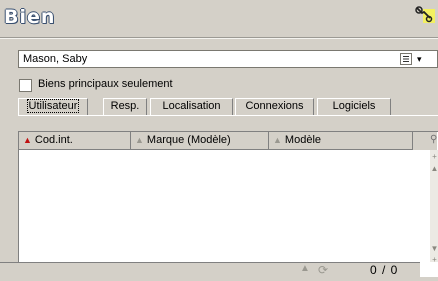 The height and width of the screenshot is (281, 438). What do you see at coordinates (125, 106) in the screenshot?
I see `tab-resp: Resp.` at bounding box center [125, 106].